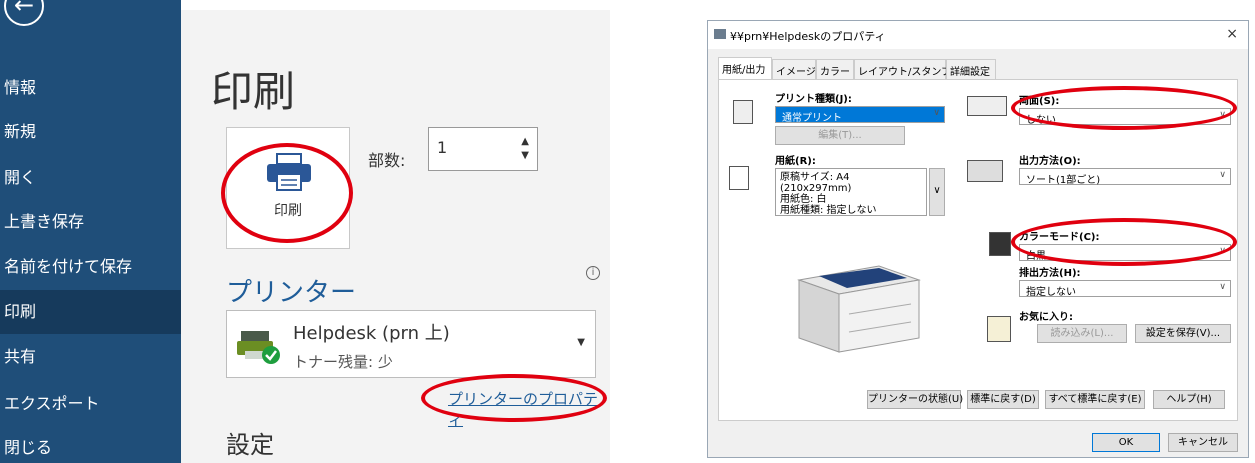 This screenshot has height=463, width=1255. What do you see at coordinates (24, 13) in the screenshot?
I see `back-arrow-icon: ←` at bounding box center [24, 13].